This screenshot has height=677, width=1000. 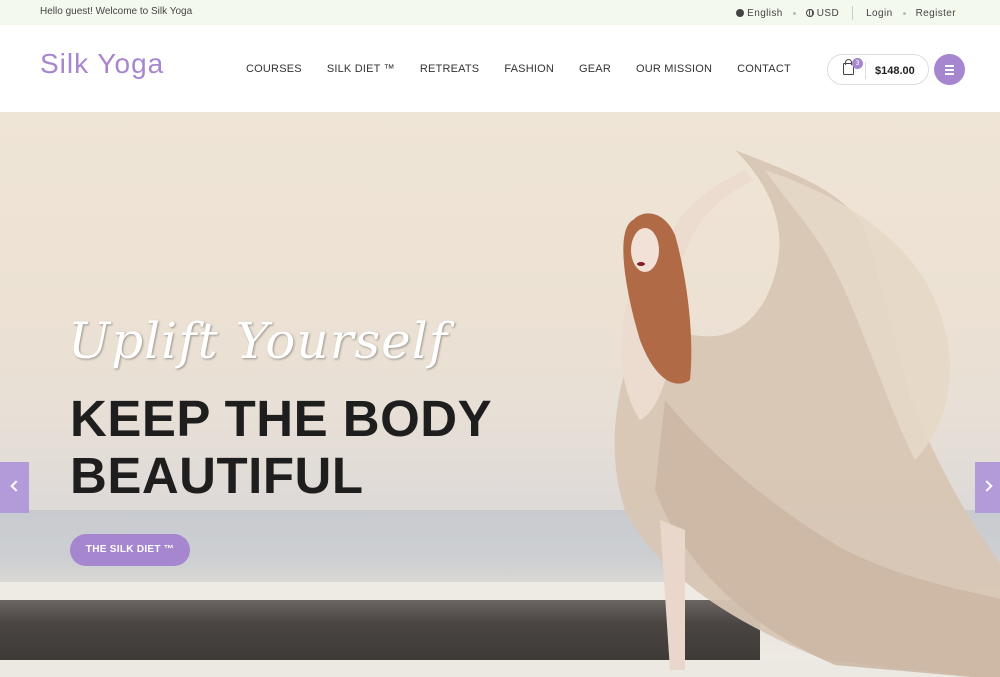 I want to click on language-selector: English, so click(x=759, y=13).